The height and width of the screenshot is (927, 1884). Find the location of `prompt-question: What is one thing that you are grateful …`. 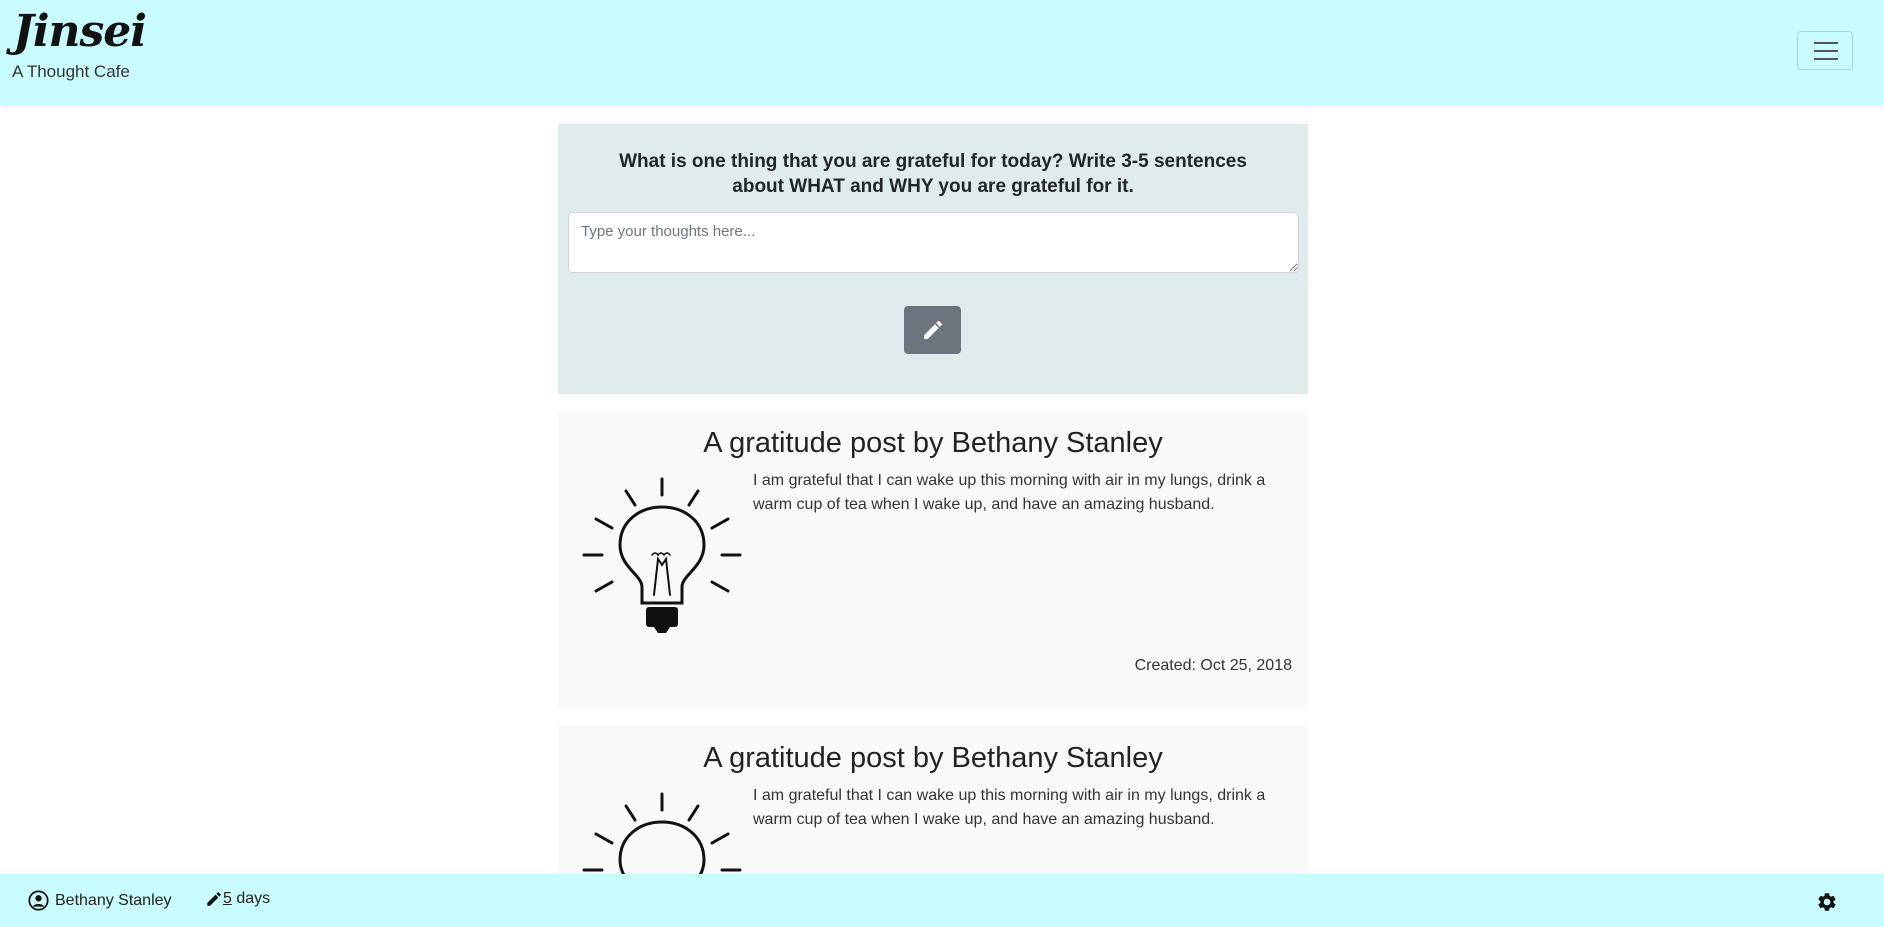

prompt-question: What is one thing that you are grateful … is located at coordinates (933, 174).